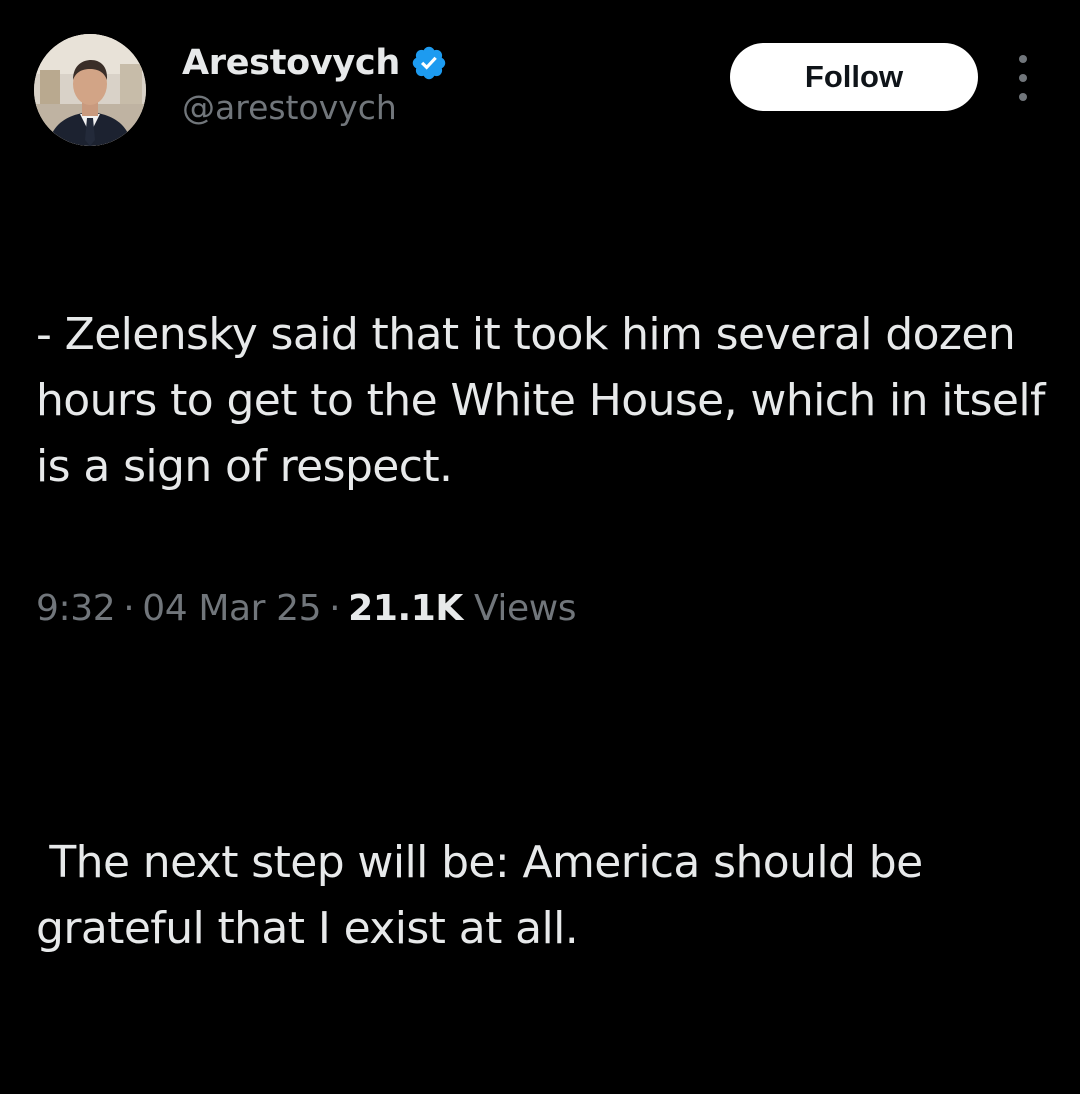  What do you see at coordinates (291, 63) in the screenshot?
I see `author-display-name: Arestovych` at bounding box center [291, 63].